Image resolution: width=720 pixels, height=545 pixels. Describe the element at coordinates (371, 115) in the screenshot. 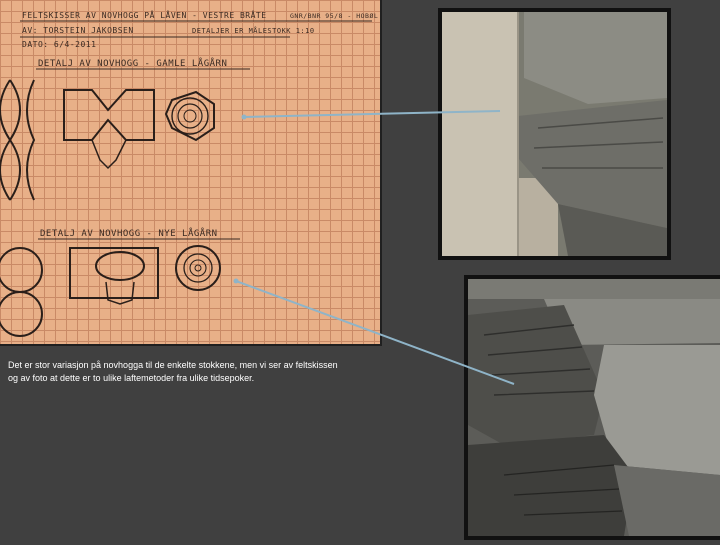

I see `arrow-to-photo-old` at that location.